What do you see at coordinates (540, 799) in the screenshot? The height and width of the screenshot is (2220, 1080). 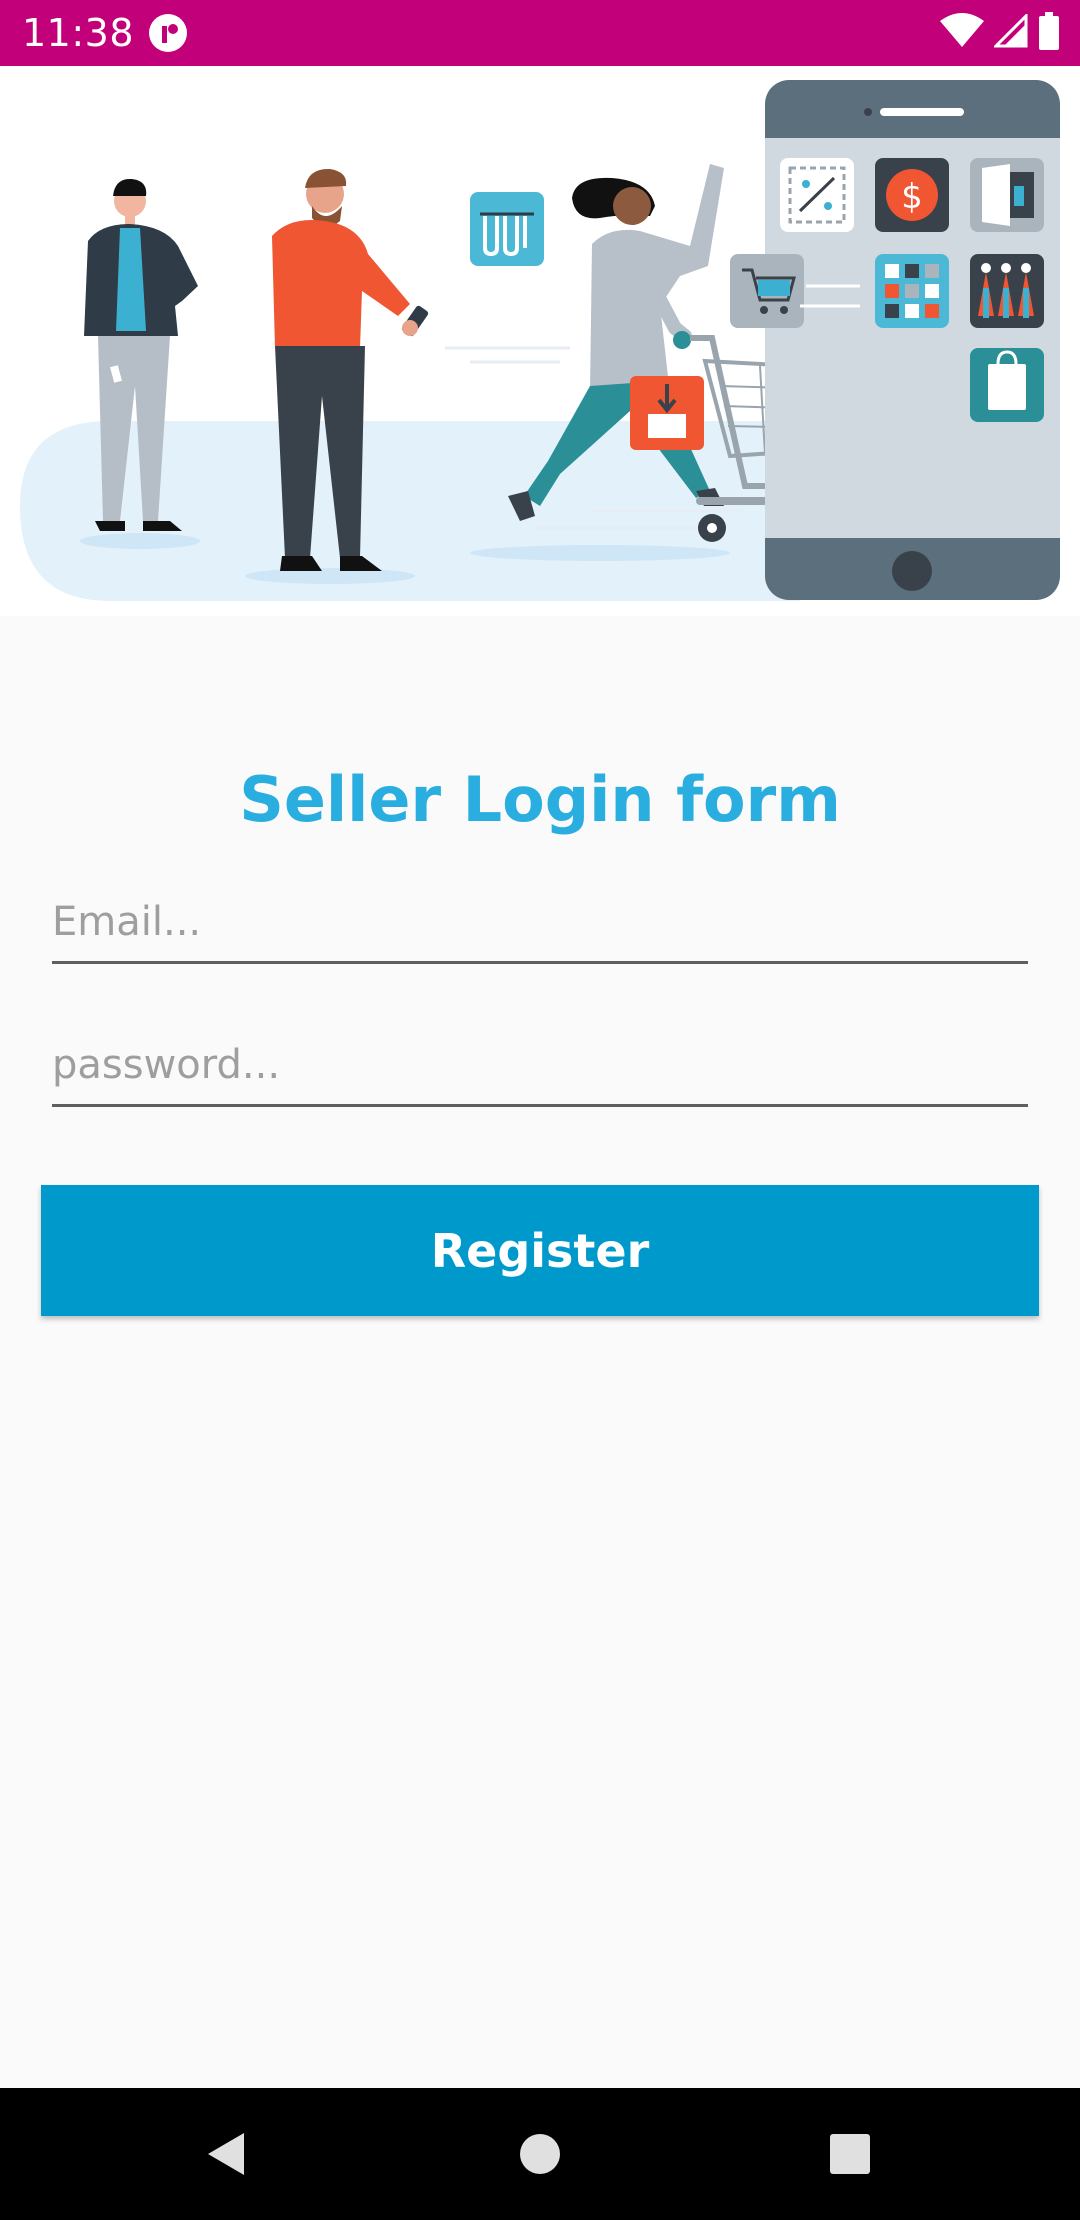 I see `form-title: Seller Login form` at bounding box center [540, 799].